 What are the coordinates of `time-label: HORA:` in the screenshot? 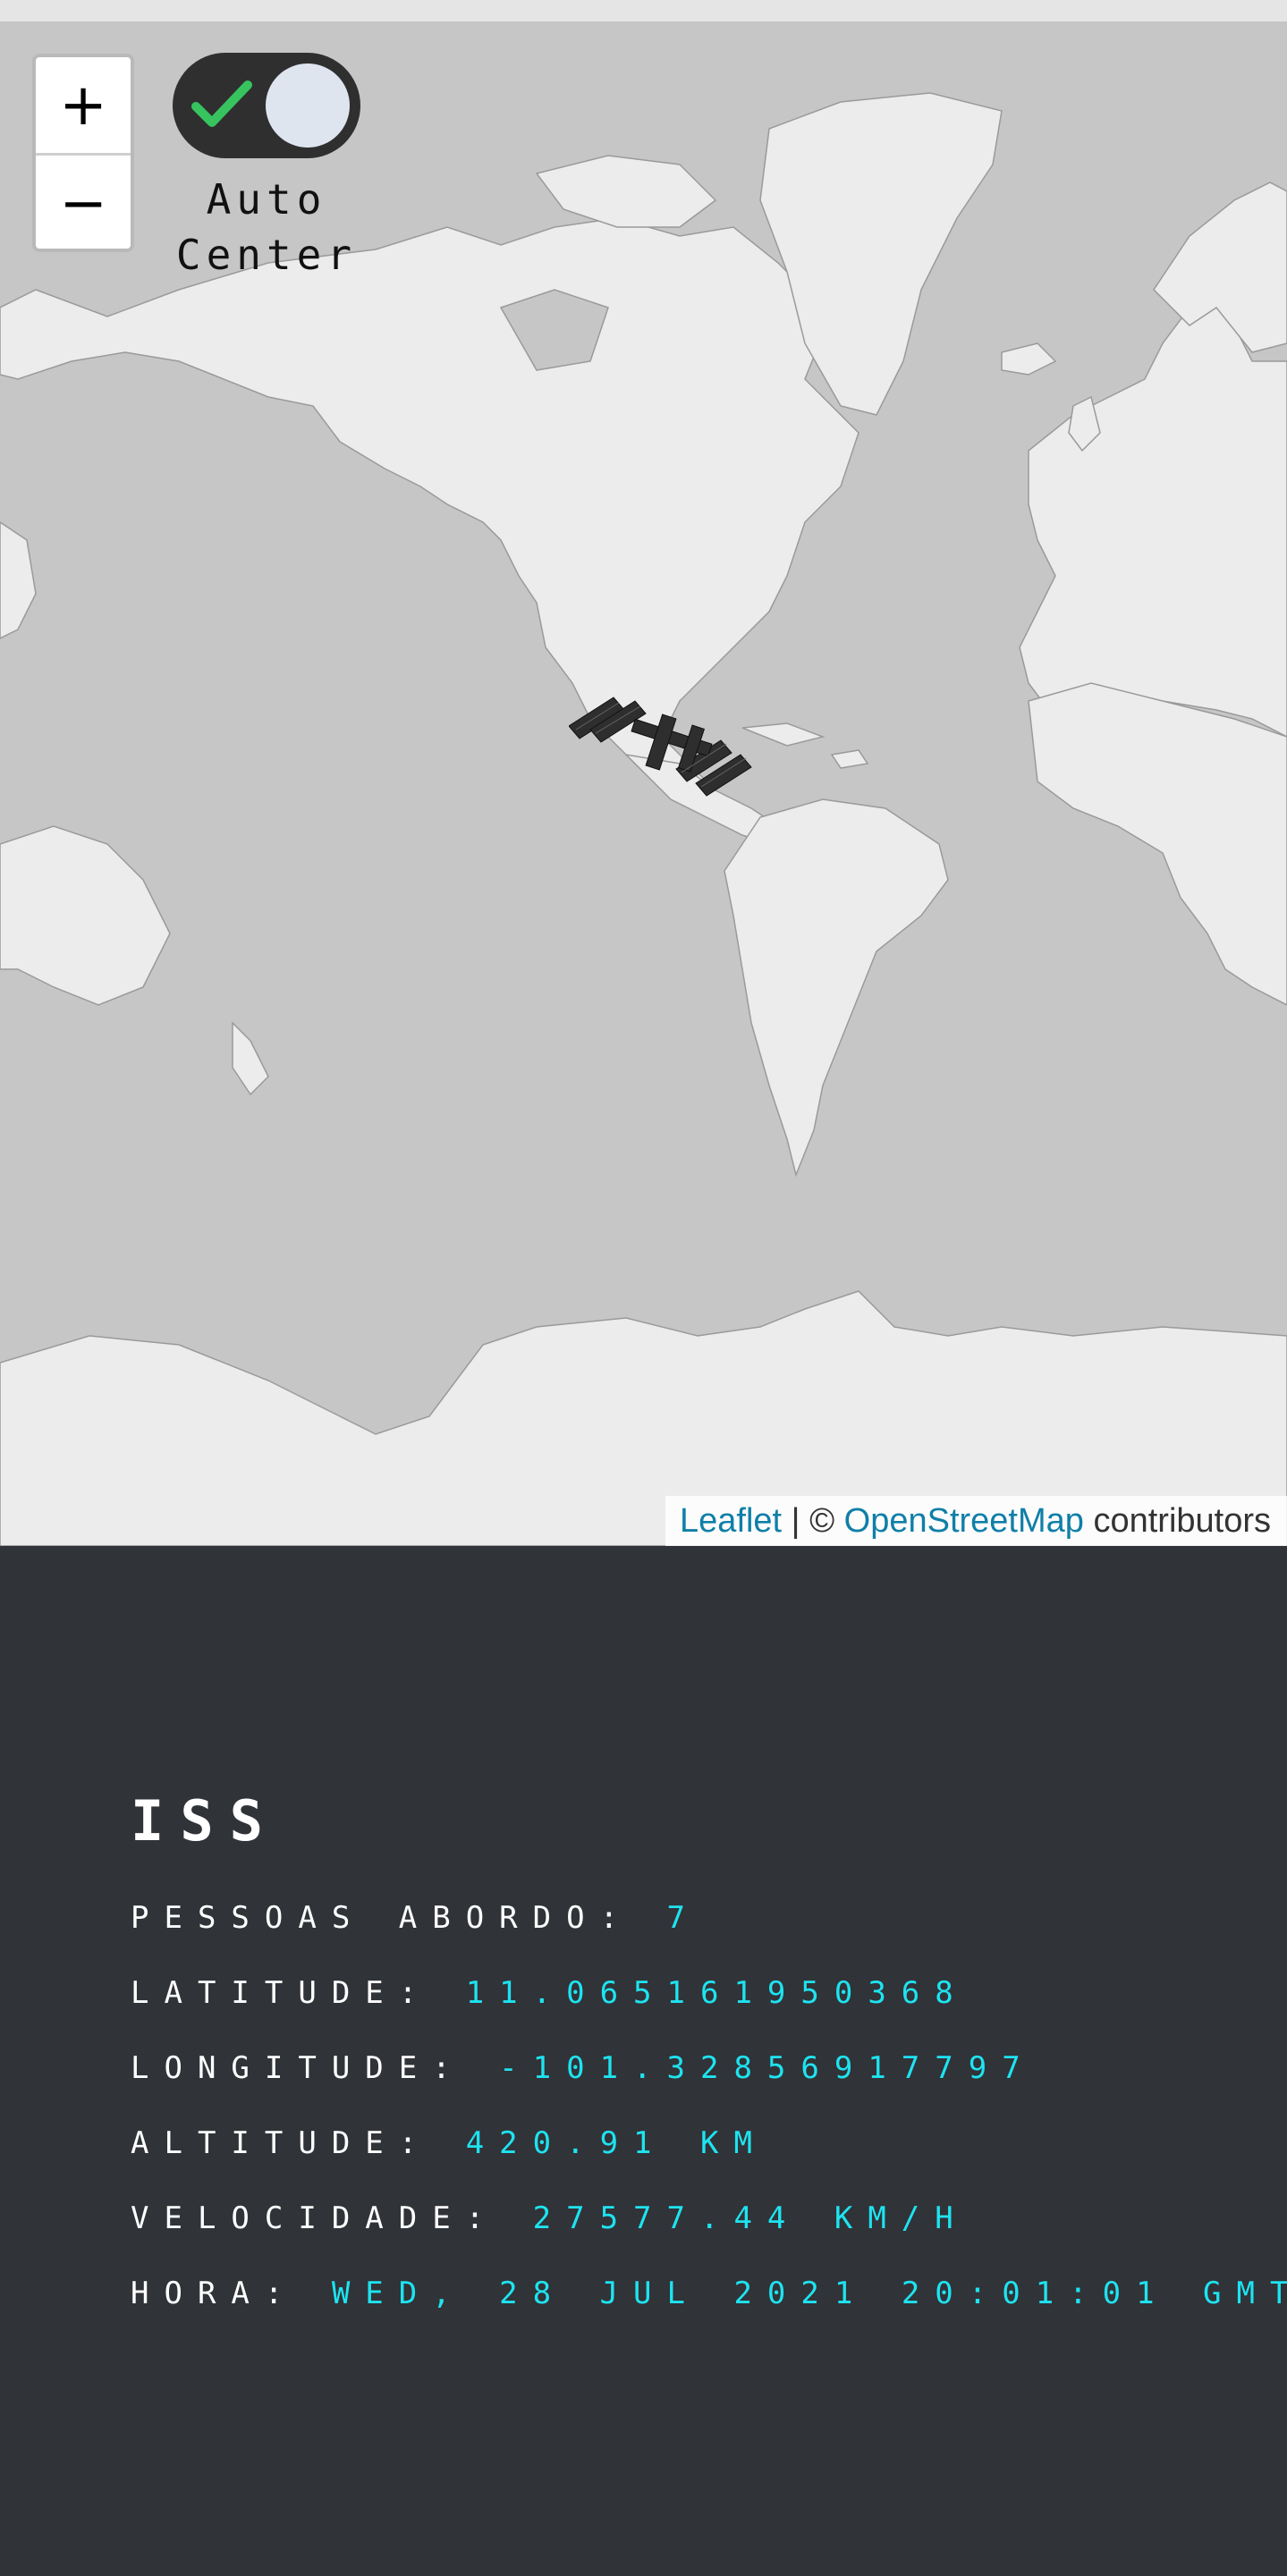 It's located at (232, 2293).